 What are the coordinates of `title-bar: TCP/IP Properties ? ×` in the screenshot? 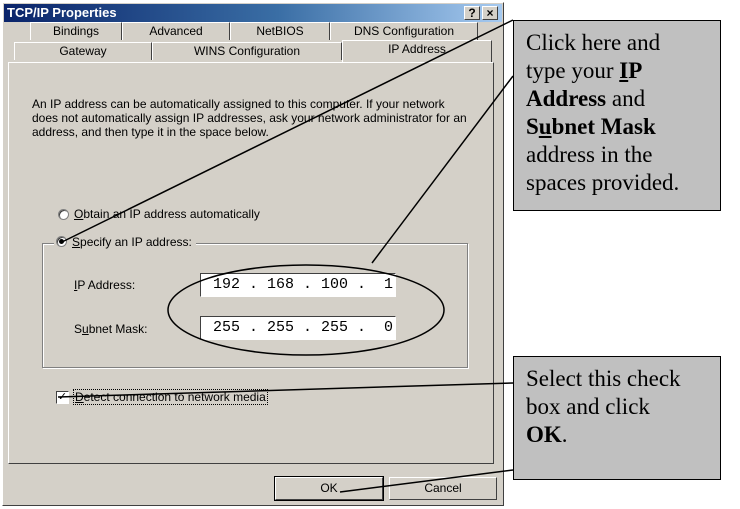 It's located at (253, 13).